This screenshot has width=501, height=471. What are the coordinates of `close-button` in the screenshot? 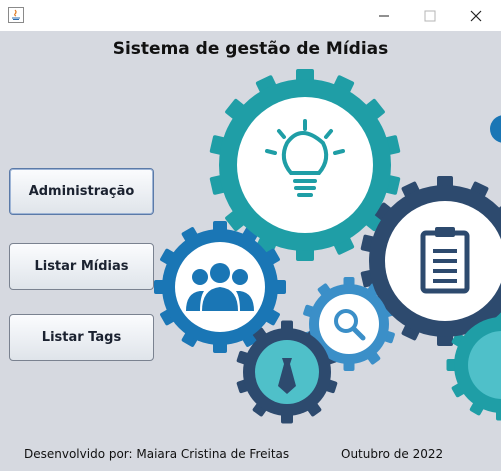 It's located at (476, 15).